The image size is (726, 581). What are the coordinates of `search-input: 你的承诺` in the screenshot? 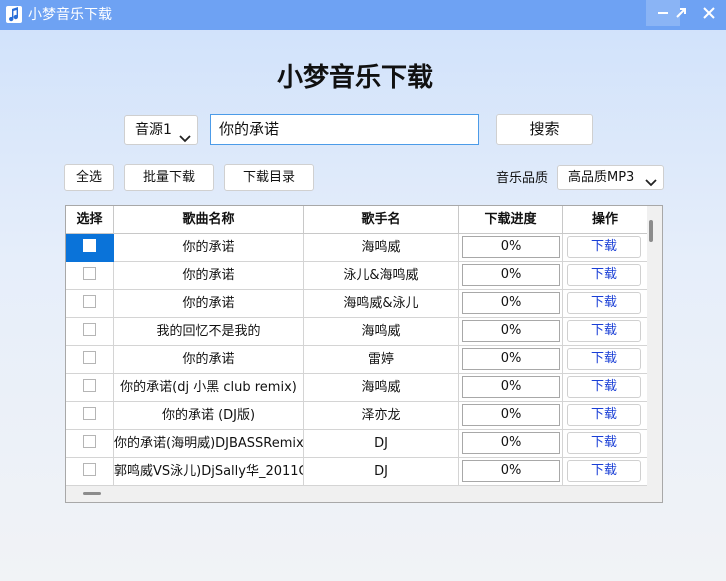 It's located at (344, 129).